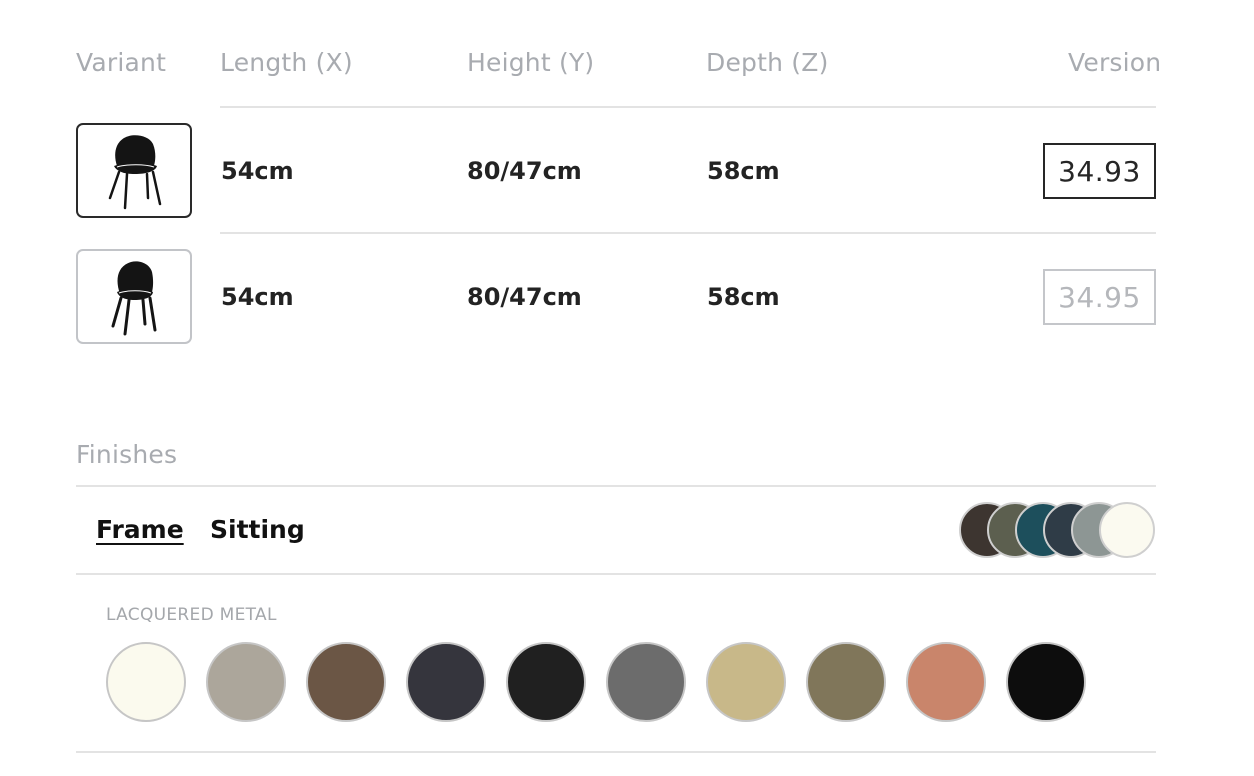 This screenshot has height=776, width=1254. I want to click on row-1-length: 54cm, so click(257, 171).